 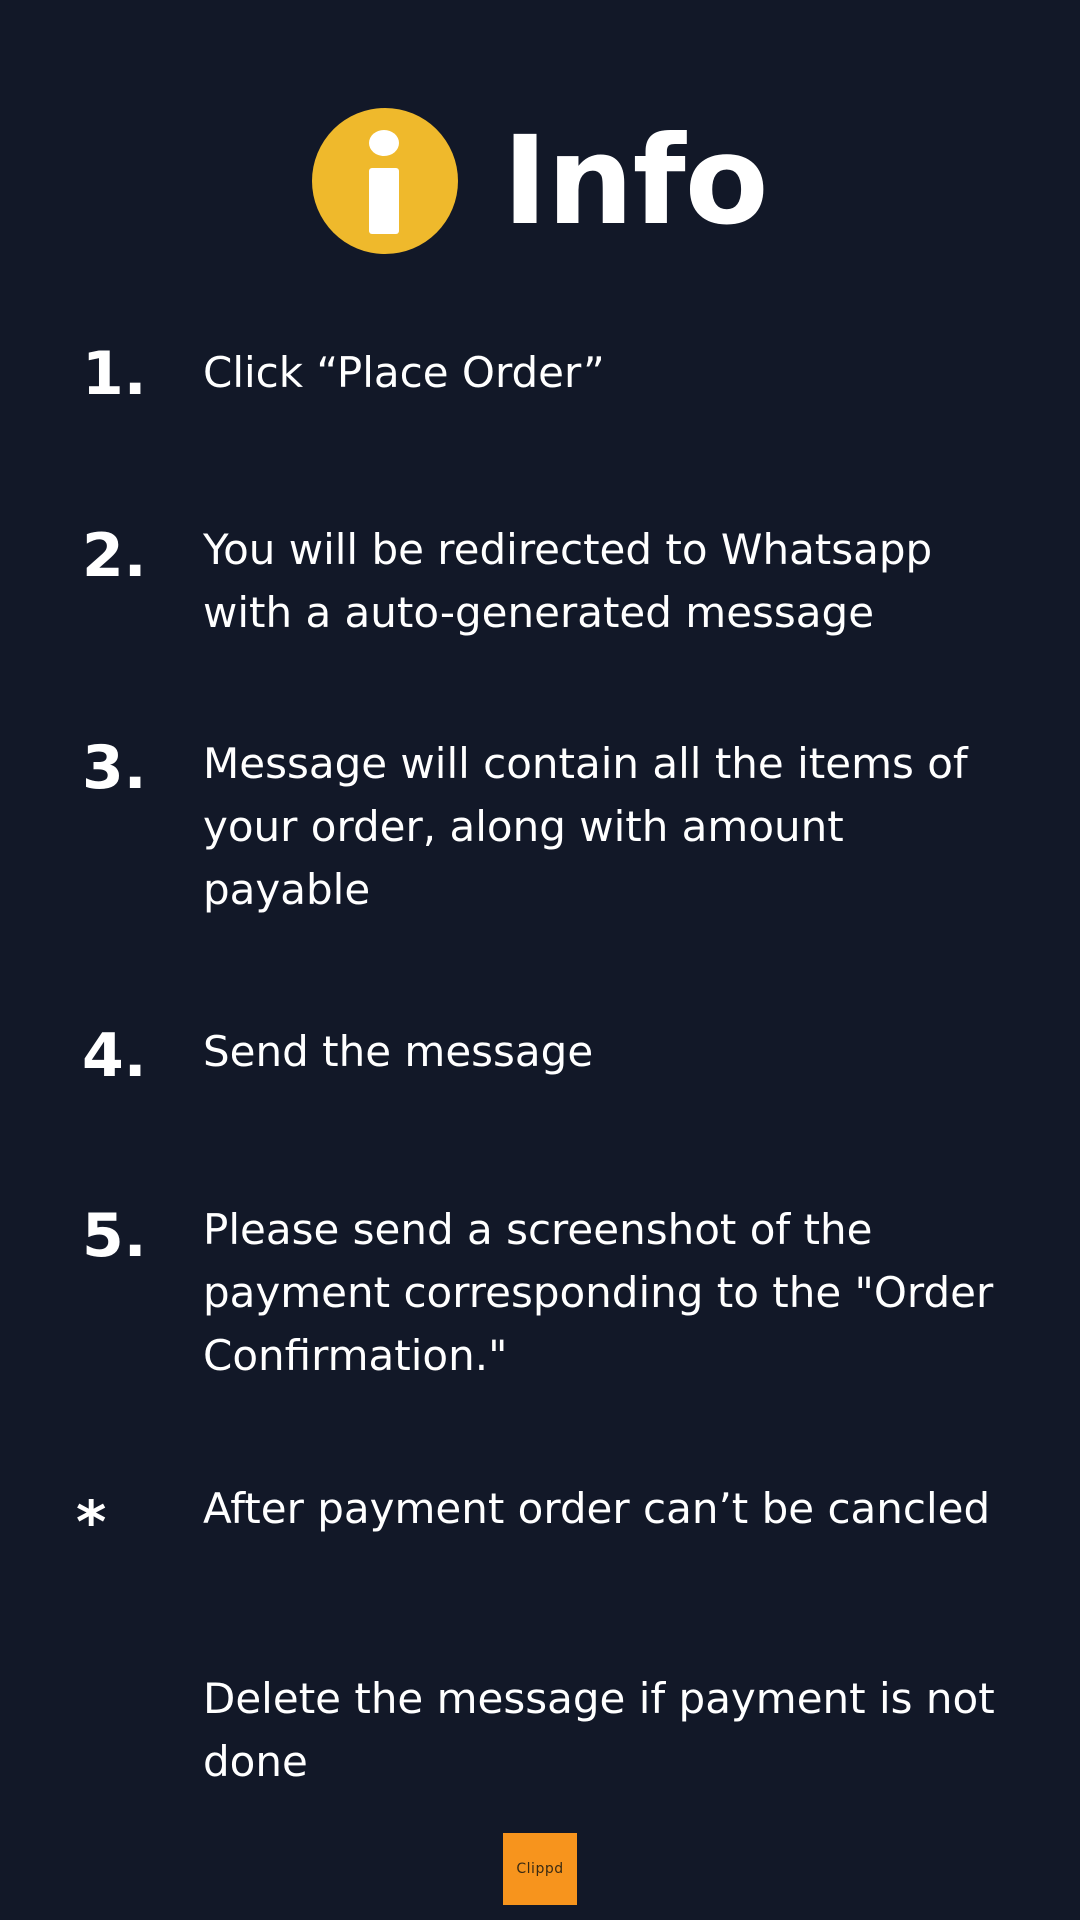 What do you see at coordinates (114, 374) in the screenshot?
I see `step-number: 1.` at bounding box center [114, 374].